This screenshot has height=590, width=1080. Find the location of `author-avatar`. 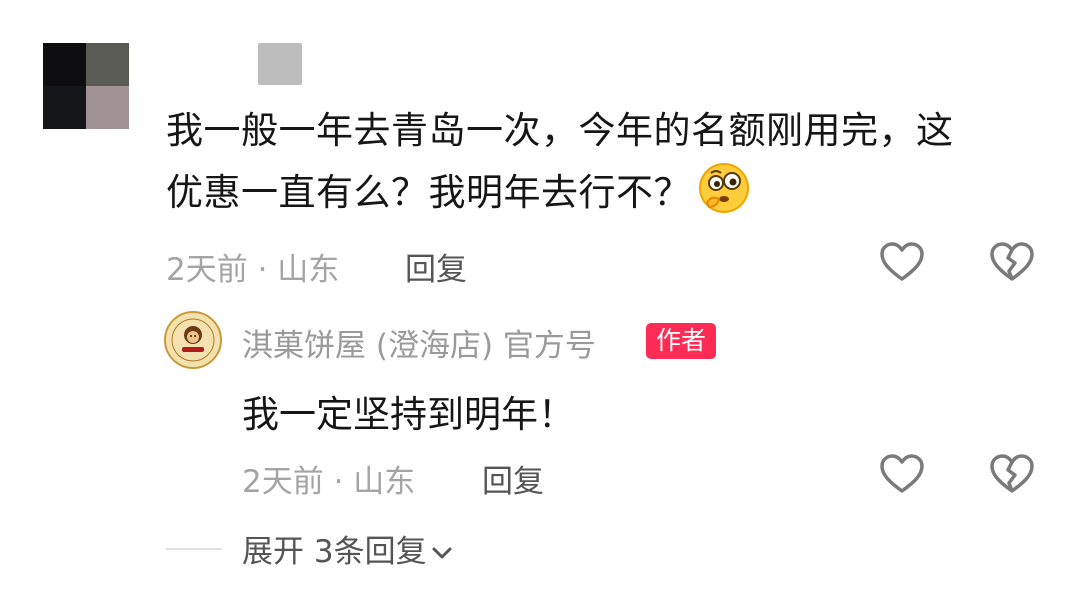

author-avatar is located at coordinates (193, 340).